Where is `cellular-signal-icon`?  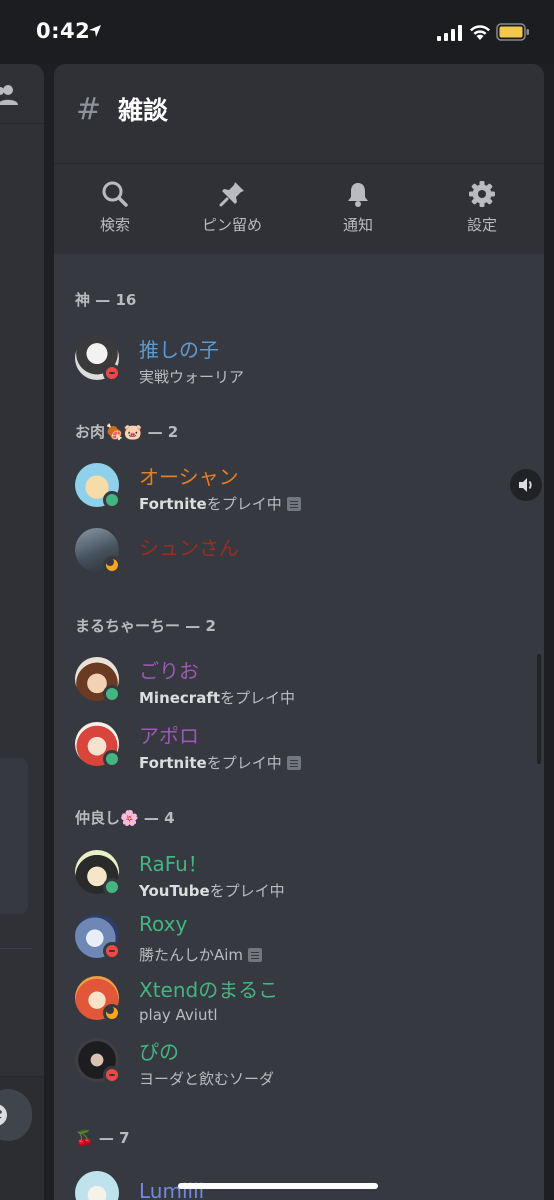 cellular-signal-icon is located at coordinates (449, 33).